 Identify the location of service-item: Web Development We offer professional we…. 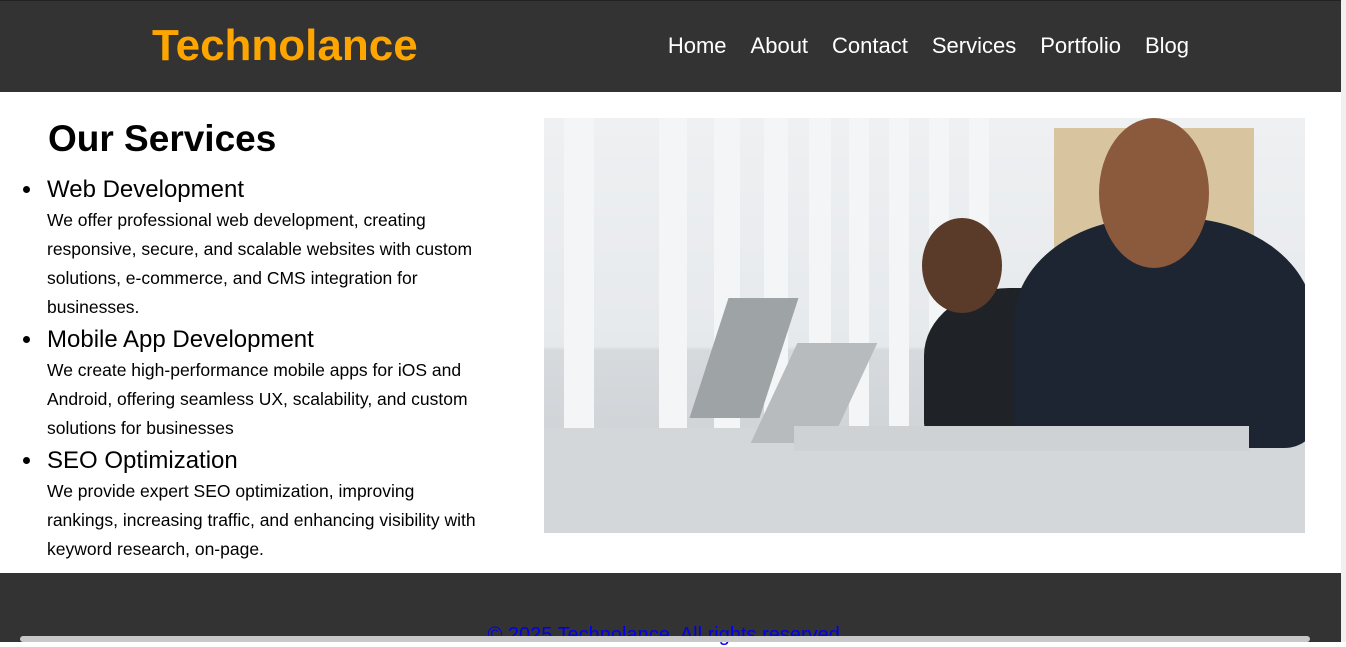
(255, 248).